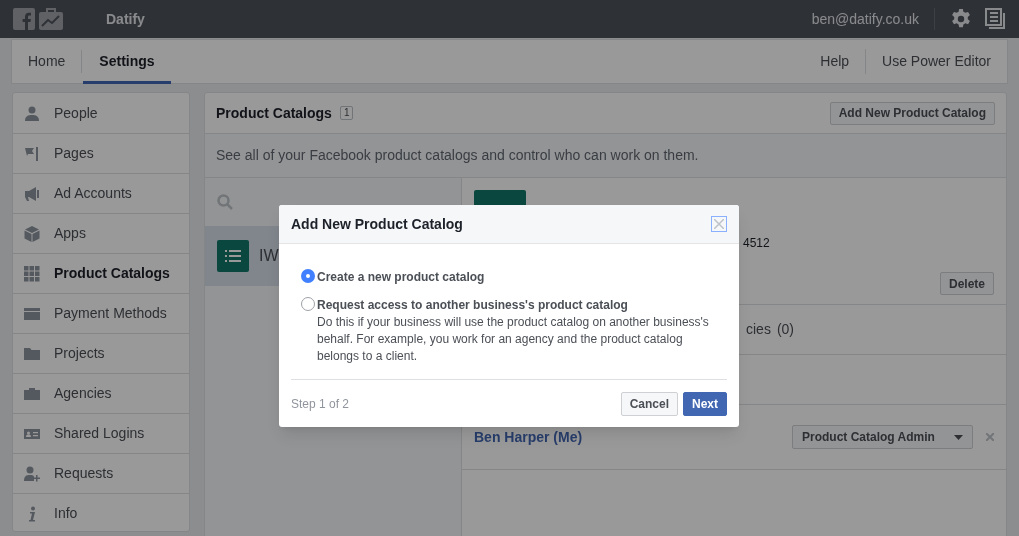 Image resolution: width=1019 pixels, height=536 pixels. I want to click on close-button, so click(719, 224).